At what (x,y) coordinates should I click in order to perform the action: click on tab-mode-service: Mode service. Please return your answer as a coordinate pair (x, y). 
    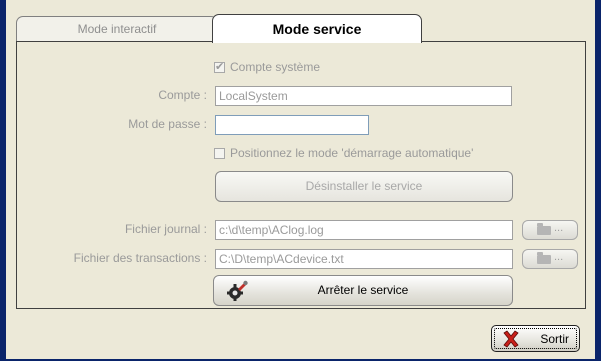
    Looking at the image, I should click on (317, 28).